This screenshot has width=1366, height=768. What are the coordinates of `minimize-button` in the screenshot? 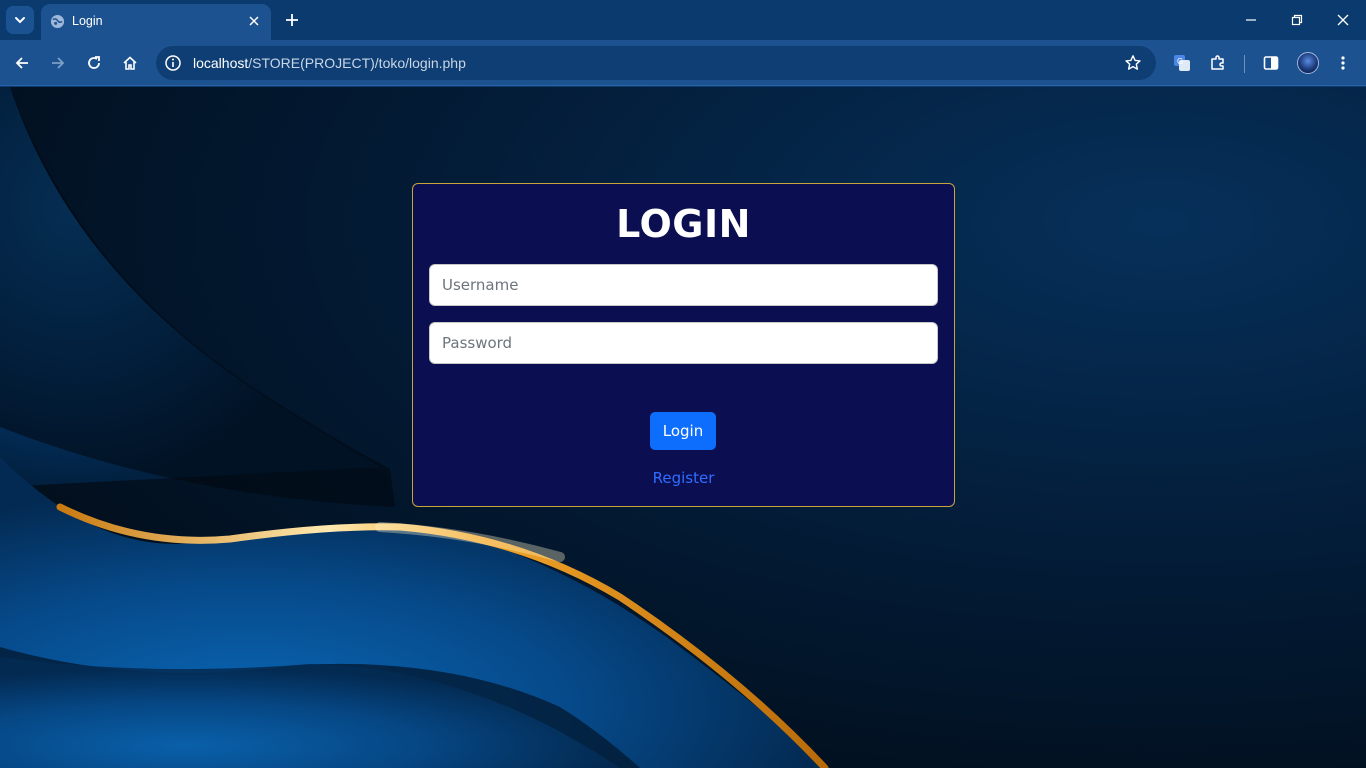 It's located at (1251, 20).